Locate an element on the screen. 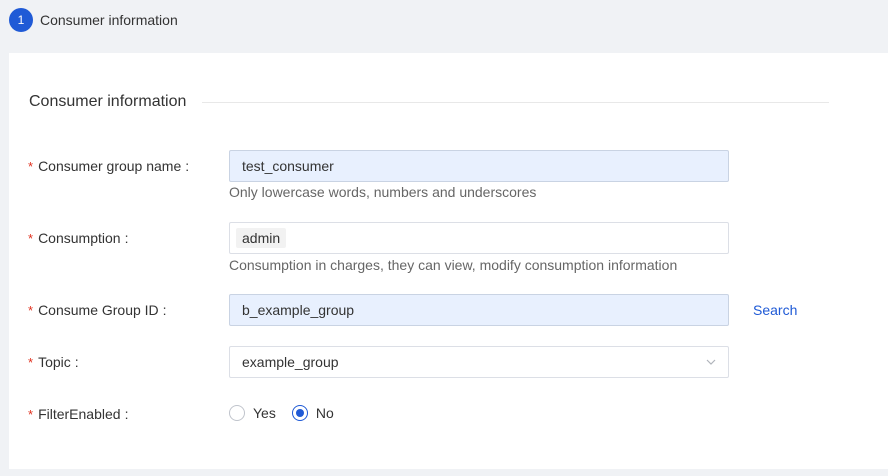 This screenshot has width=888, height=476. filter-enabled-label: * FilterEnabled: is located at coordinates (78, 414).